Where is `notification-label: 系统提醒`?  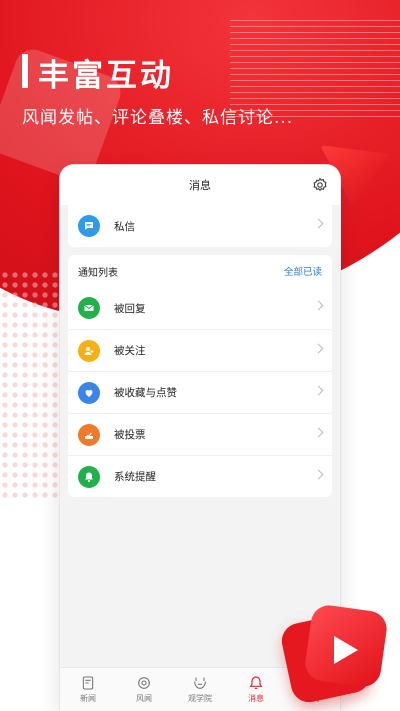 notification-label: 系统提醒 is located at coordinates (135, 477).